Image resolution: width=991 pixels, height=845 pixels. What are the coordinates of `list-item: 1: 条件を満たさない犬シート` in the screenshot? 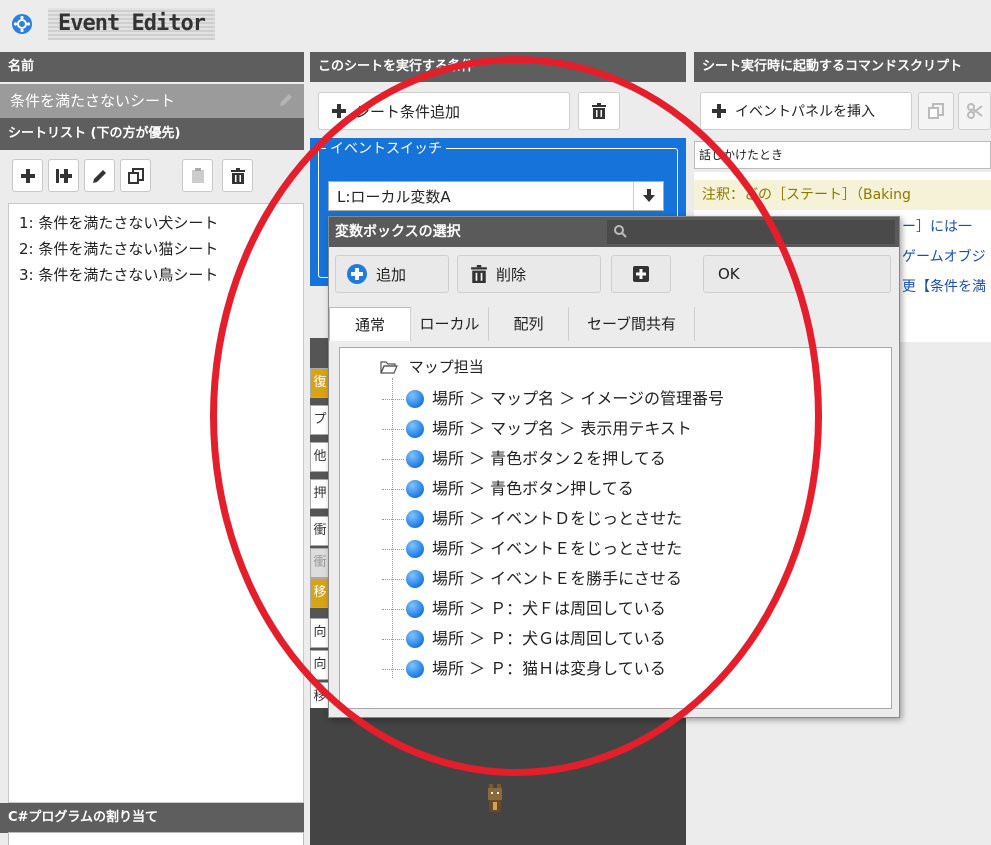 It's located at (156, 223).